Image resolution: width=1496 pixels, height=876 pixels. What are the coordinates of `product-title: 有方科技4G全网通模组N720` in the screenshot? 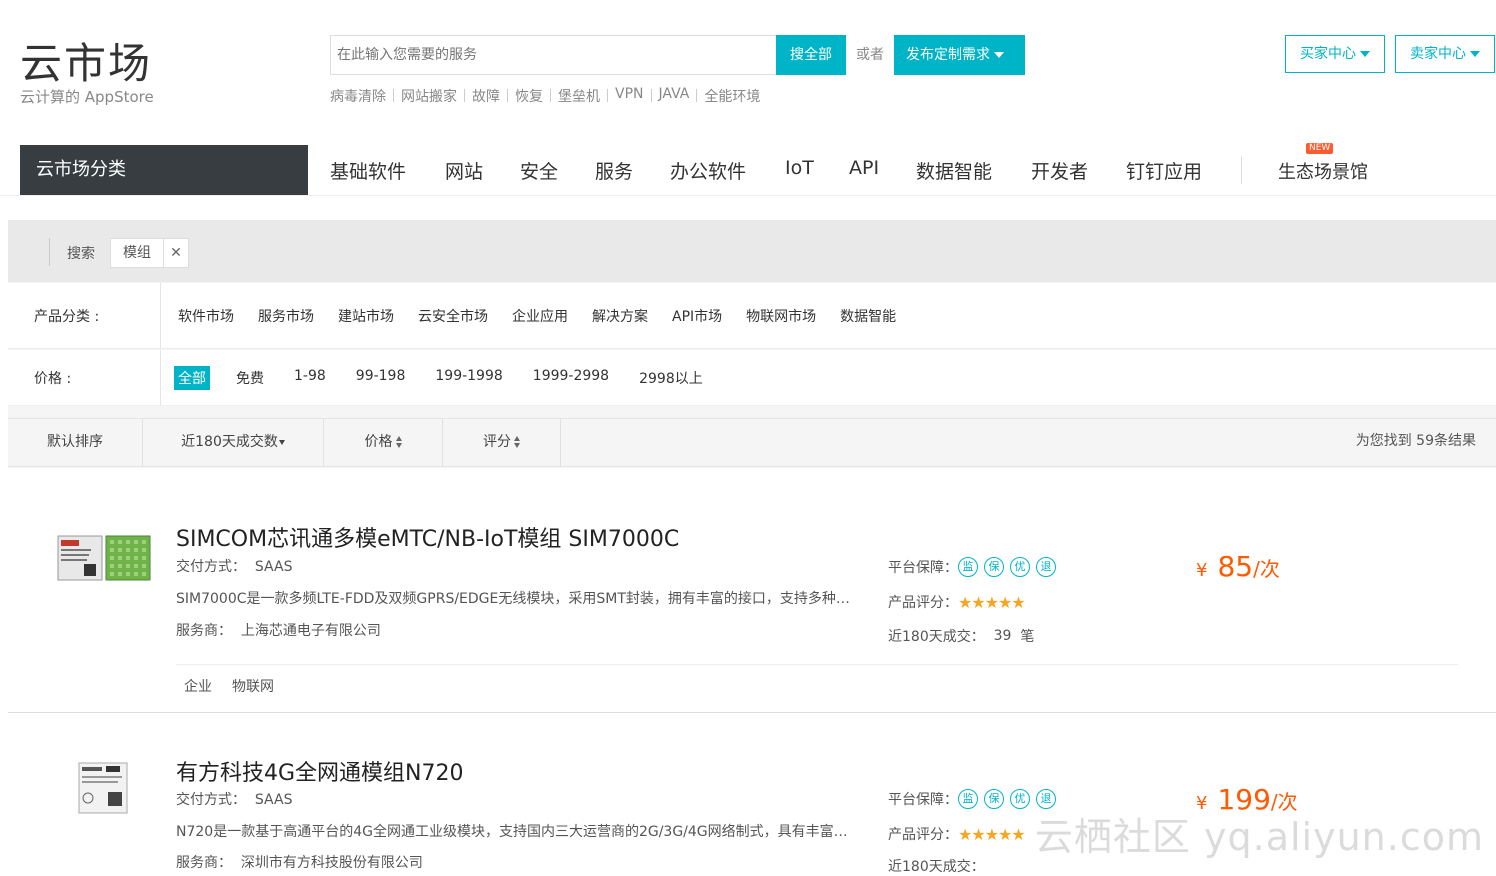 It's located at (320, 771).